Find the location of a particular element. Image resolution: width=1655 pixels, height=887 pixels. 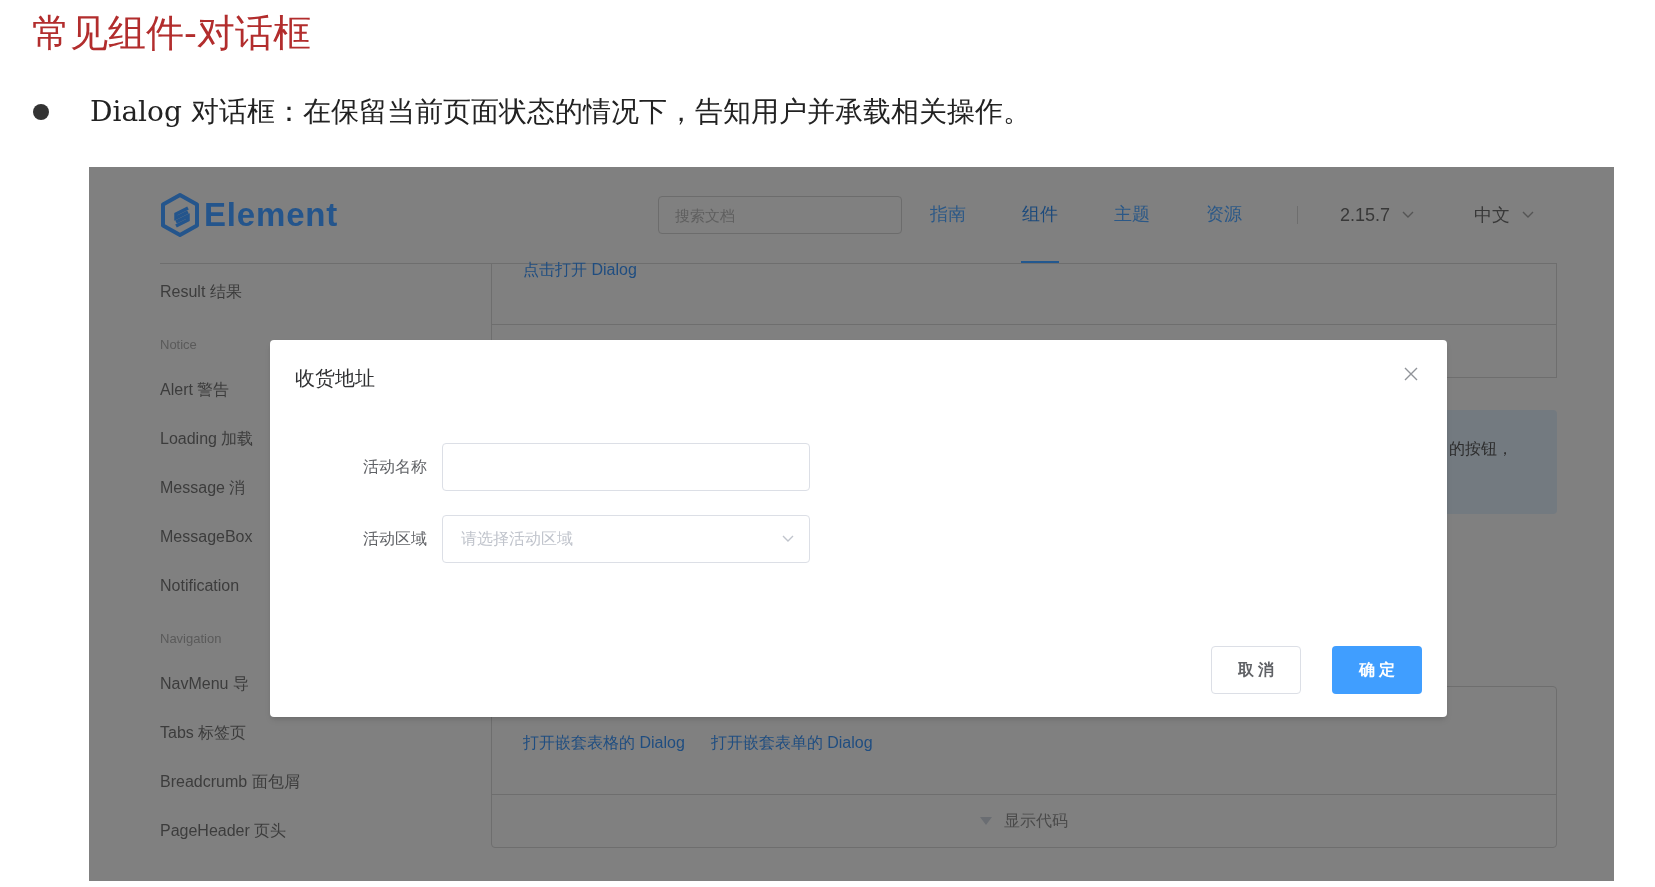

open-dialog-link: 打开嵌套表单的 Dialog is located at coordinates (791, 742).